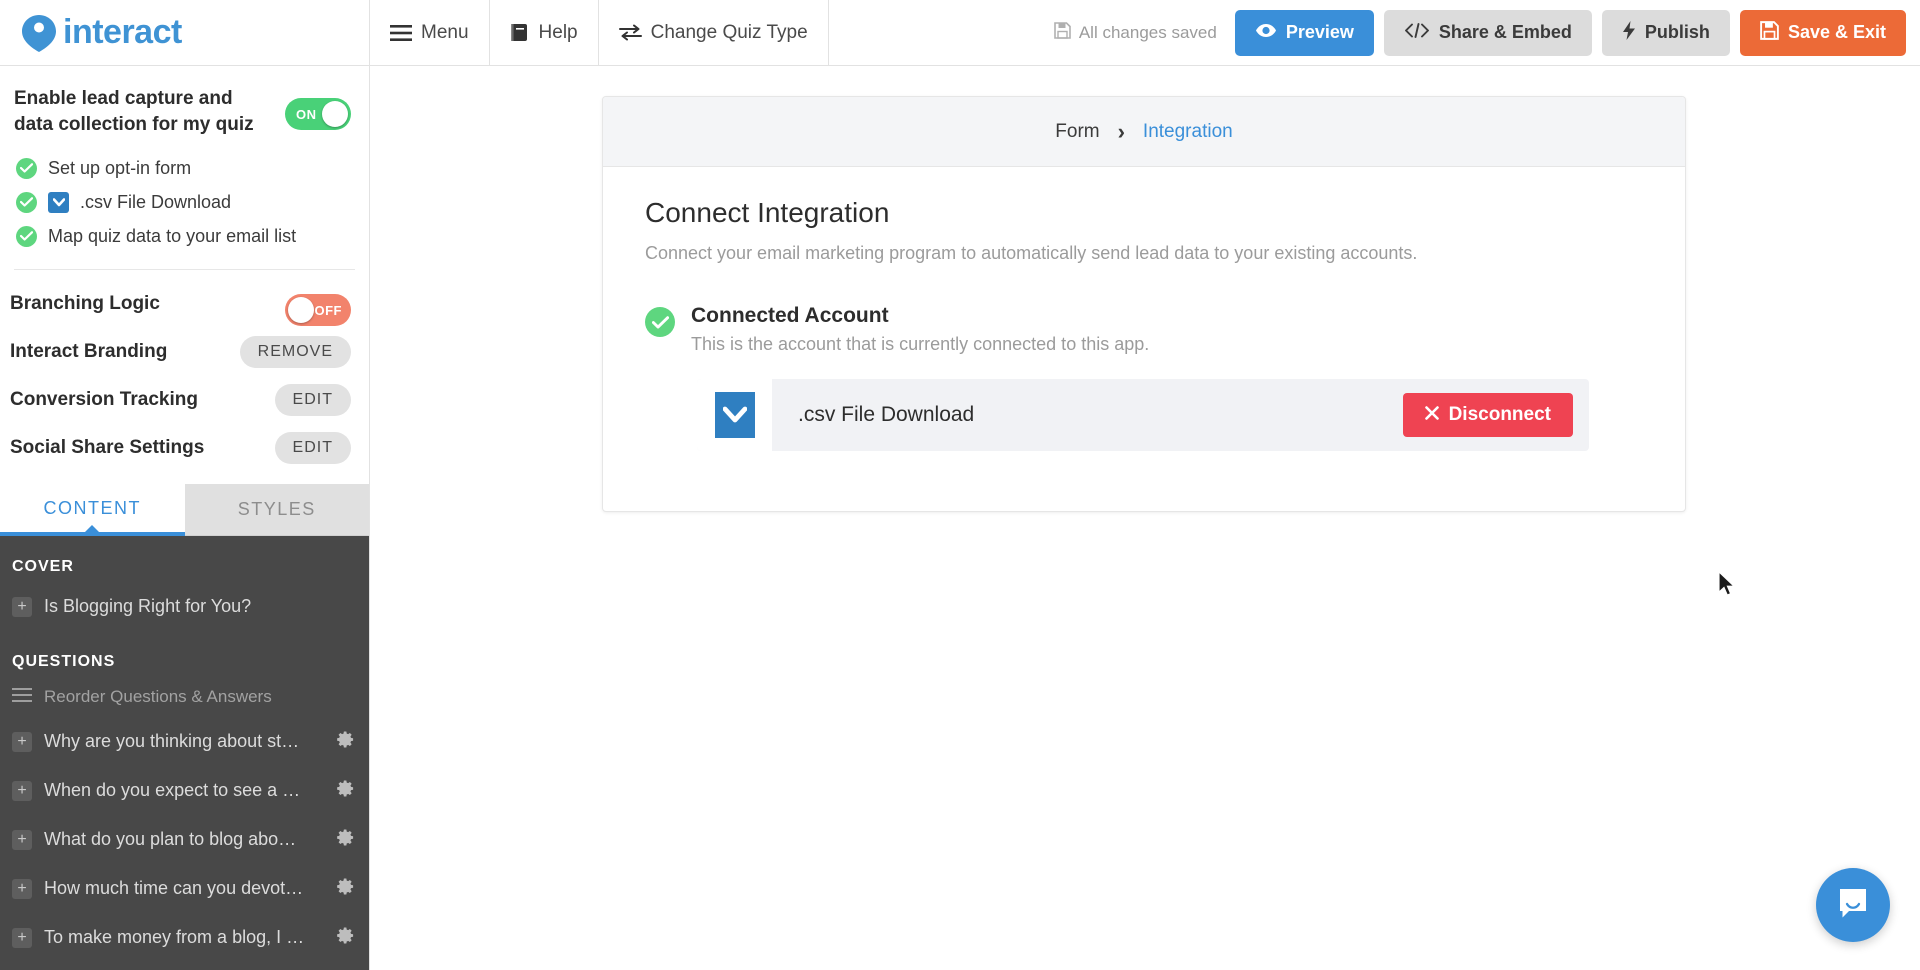 Image resolution: width=1920 pixels, height=970 pixels. What do you see at coordinates (184, 304) in the screenshot?
I see `setting-row-branching-logic: Branching Logic OFF` at bounding box center [184, 304].